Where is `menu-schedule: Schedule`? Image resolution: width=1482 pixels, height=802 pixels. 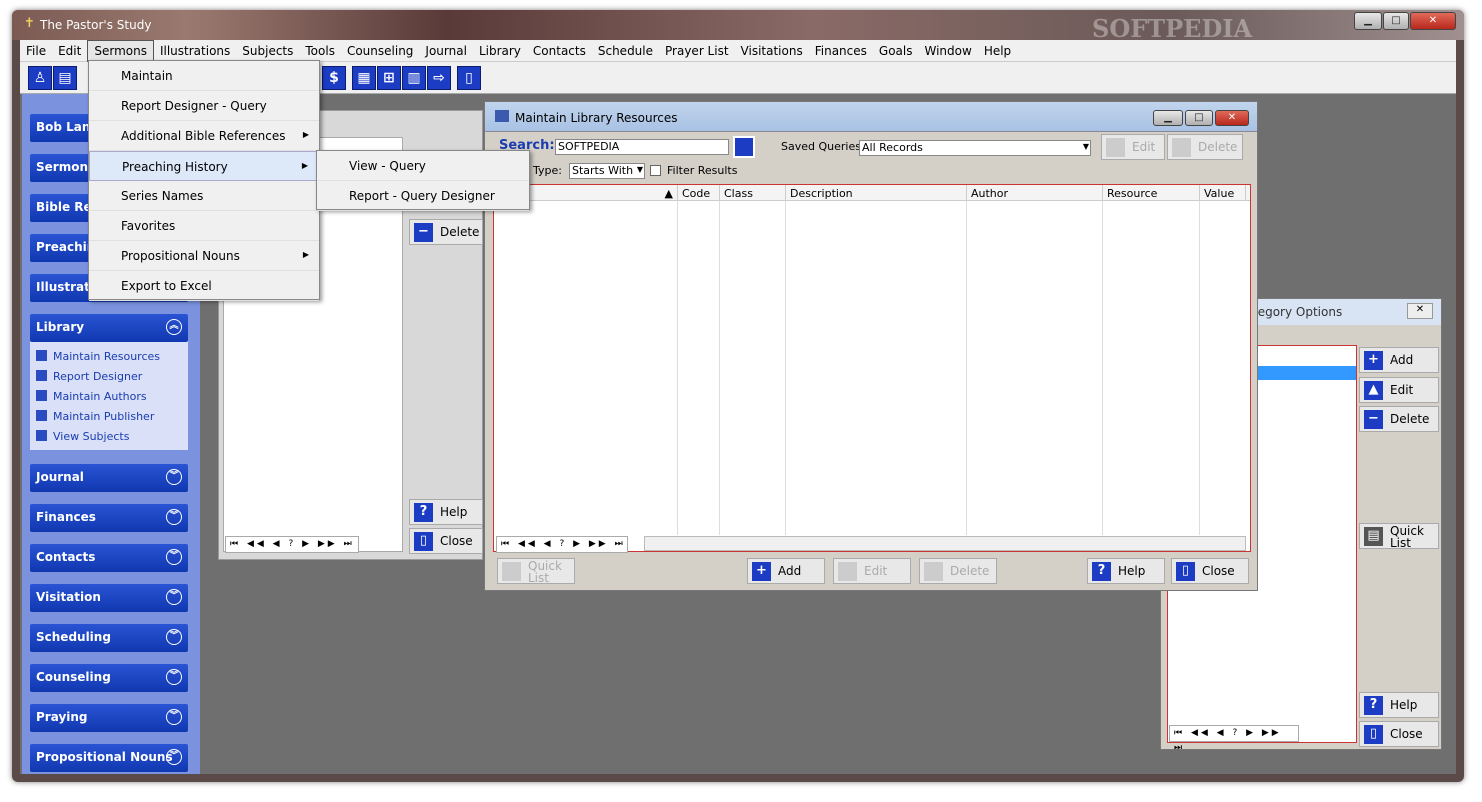
menu-schedule: Schedule is located at coordinates (625, 52).